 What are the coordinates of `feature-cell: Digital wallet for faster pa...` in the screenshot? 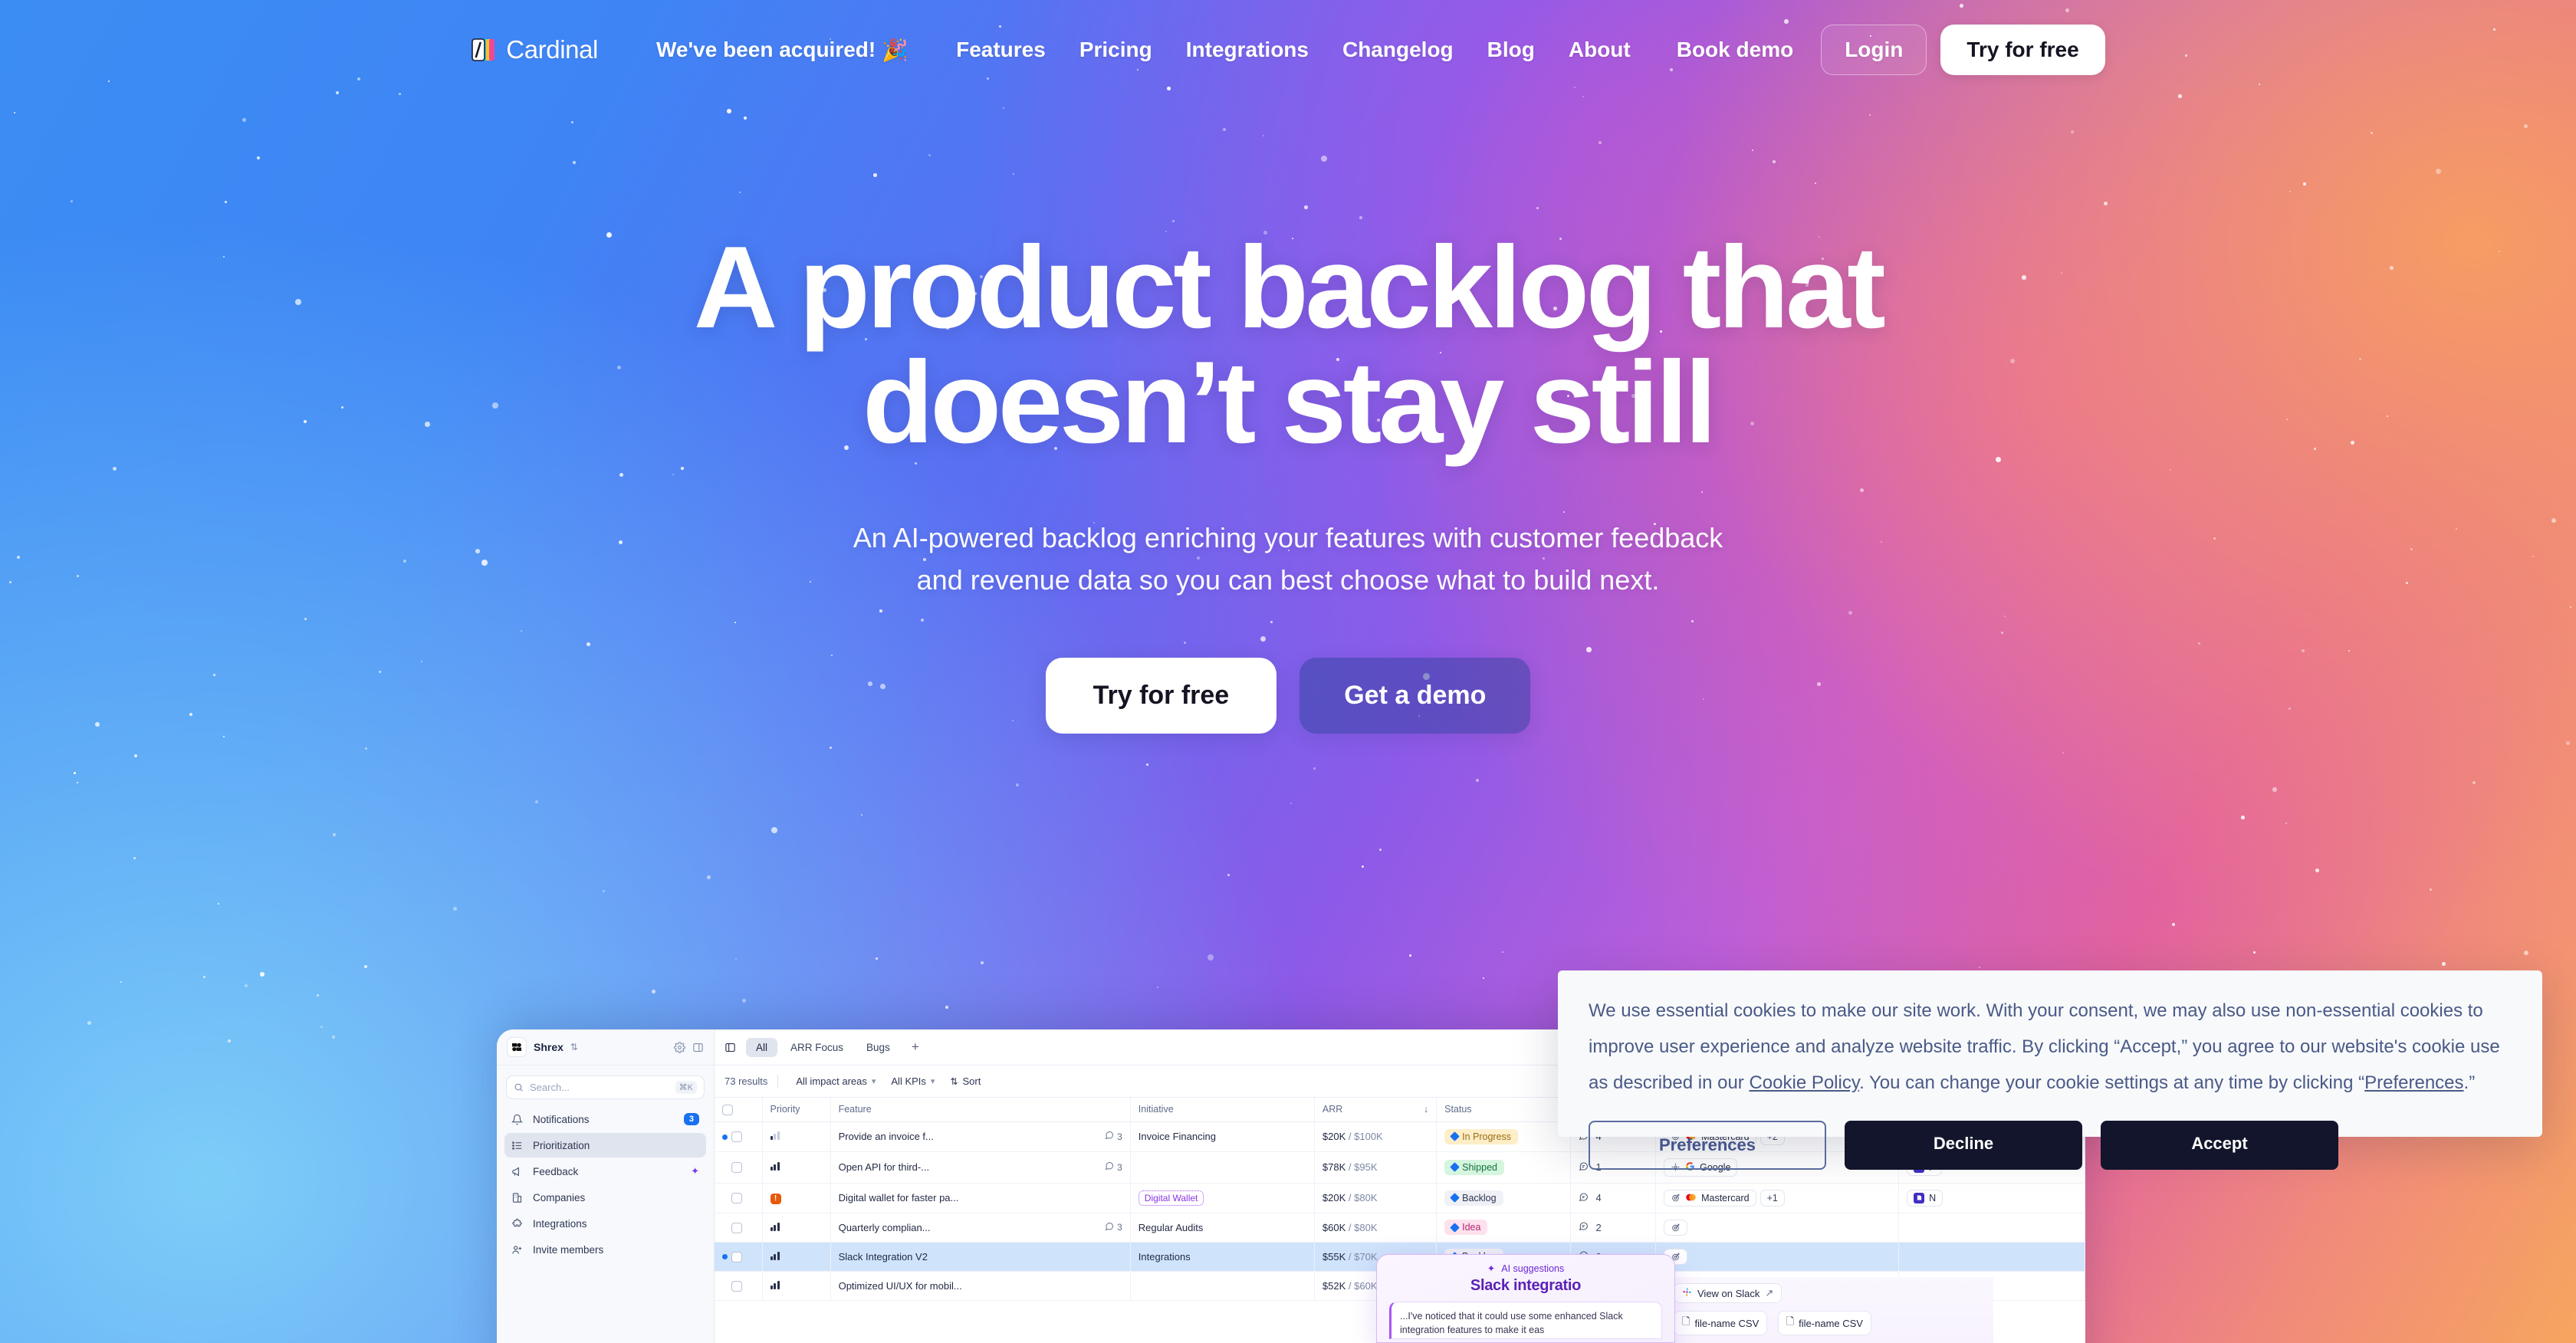 It's located at (981, 1198).